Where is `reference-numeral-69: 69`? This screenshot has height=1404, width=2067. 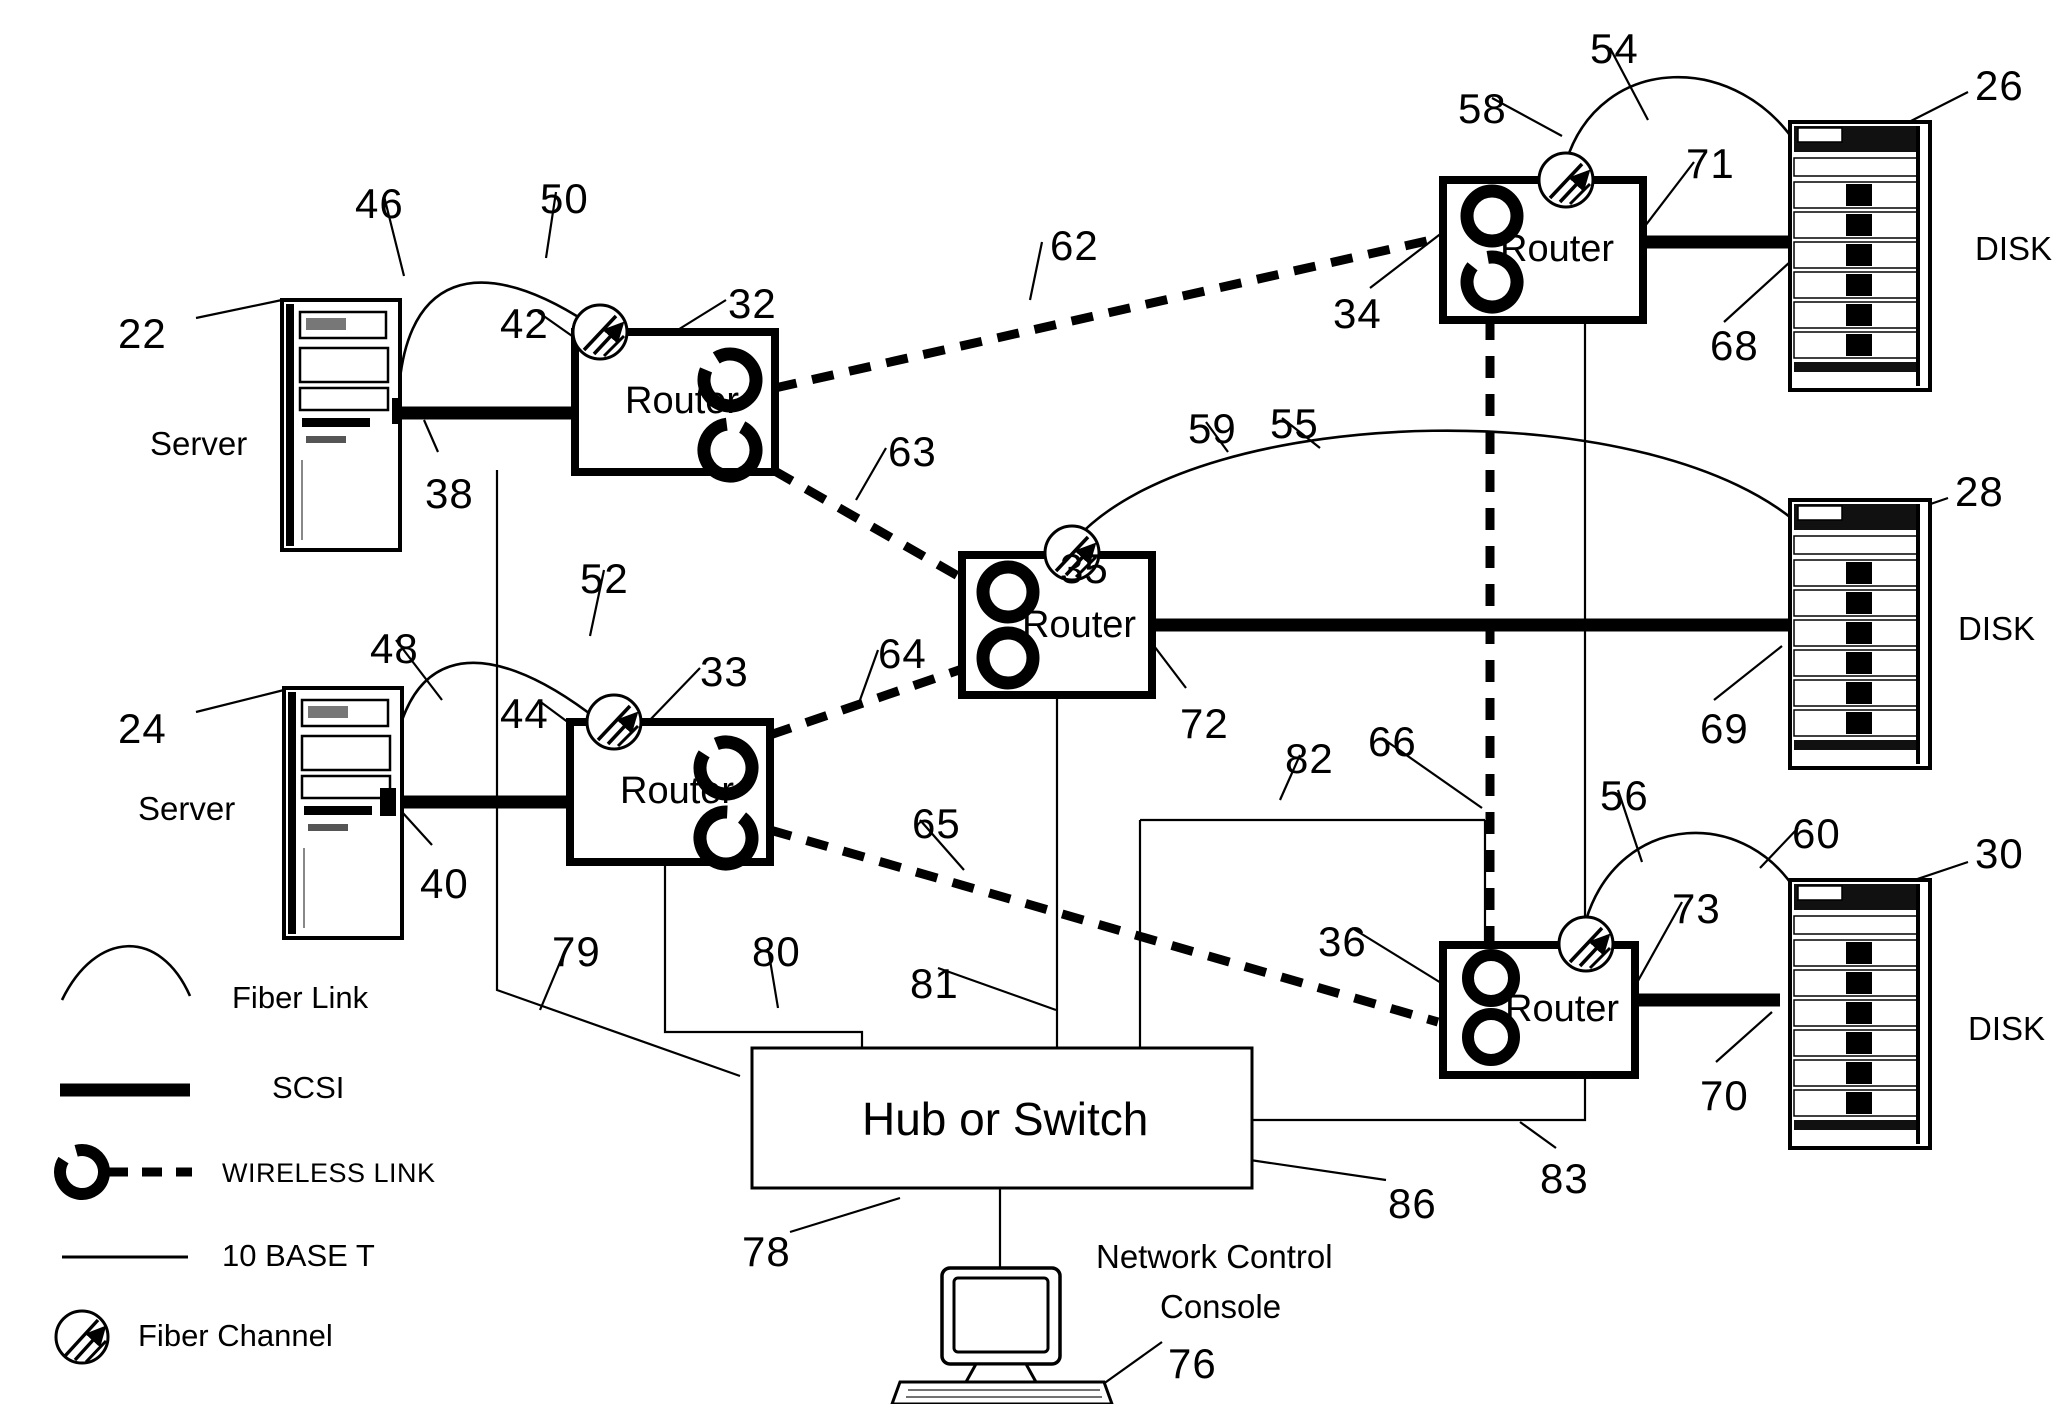 reference-numeral-69: 69 is located at coordinates (1724, 728).